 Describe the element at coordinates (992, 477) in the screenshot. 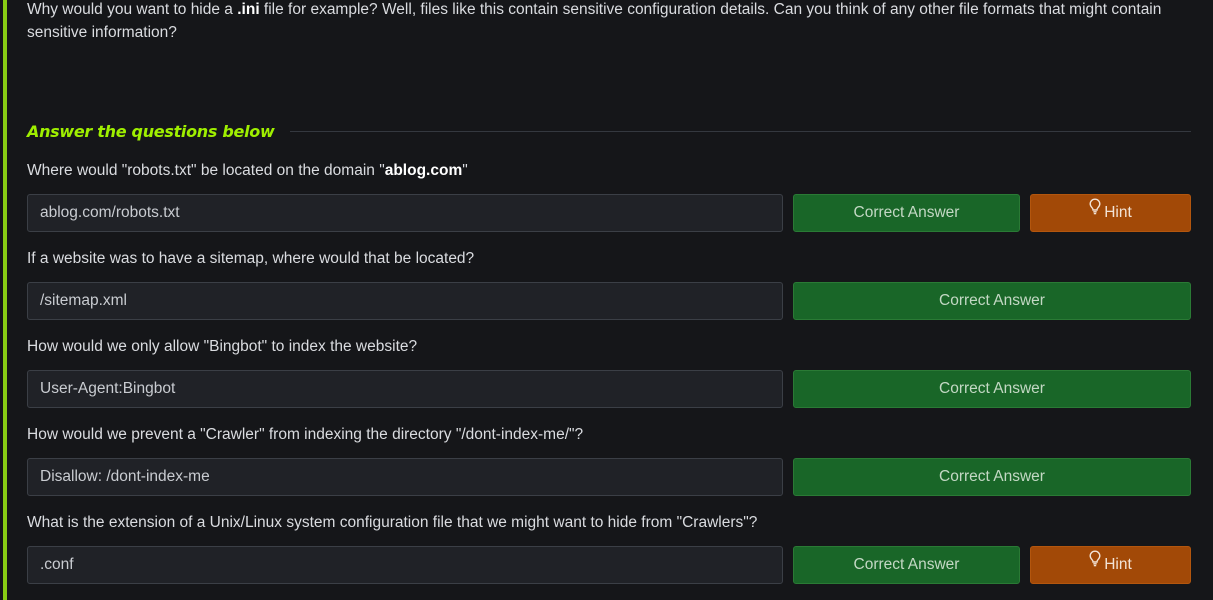

I see `correct-answer-button-4: Correct Answer` at that location.